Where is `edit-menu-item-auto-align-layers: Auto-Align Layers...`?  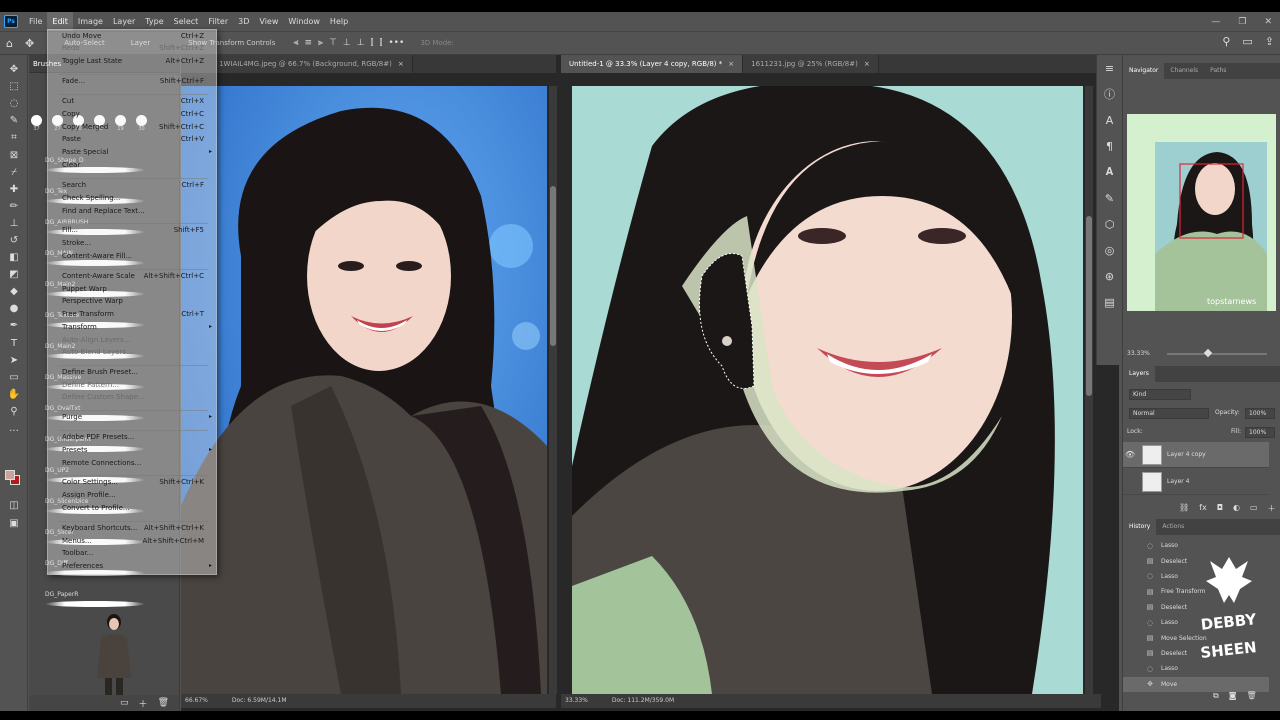 edit-menu-item-auto-align-layers: Auto-Align Layers... is located at coordinates (132, 340).